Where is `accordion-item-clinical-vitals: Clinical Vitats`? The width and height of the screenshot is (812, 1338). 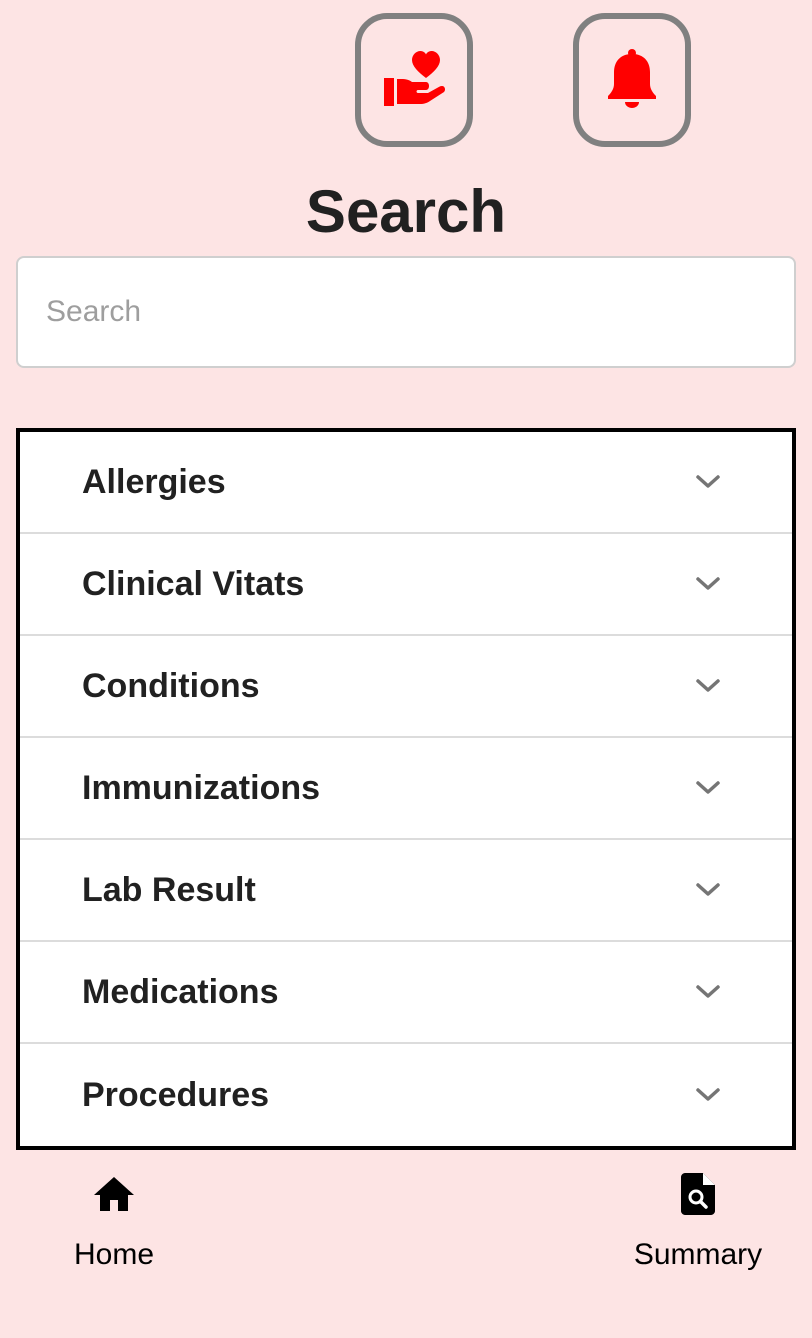
accordion-item-clinical-vitals: Clinical Vitats is located at coordinates (406, 585).